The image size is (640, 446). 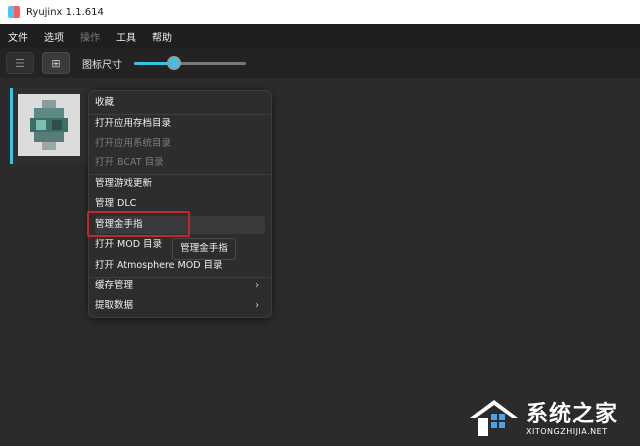 I want to click on window-title: Ryujinx 1.1.614, so click(x=65, y=12).